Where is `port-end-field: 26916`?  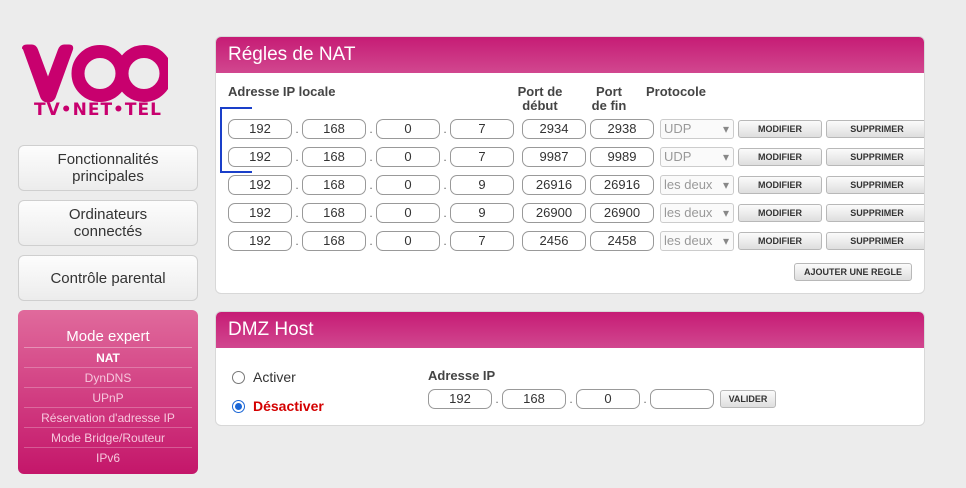 port-end-field: 26916 is located at coordinates (622, 185).